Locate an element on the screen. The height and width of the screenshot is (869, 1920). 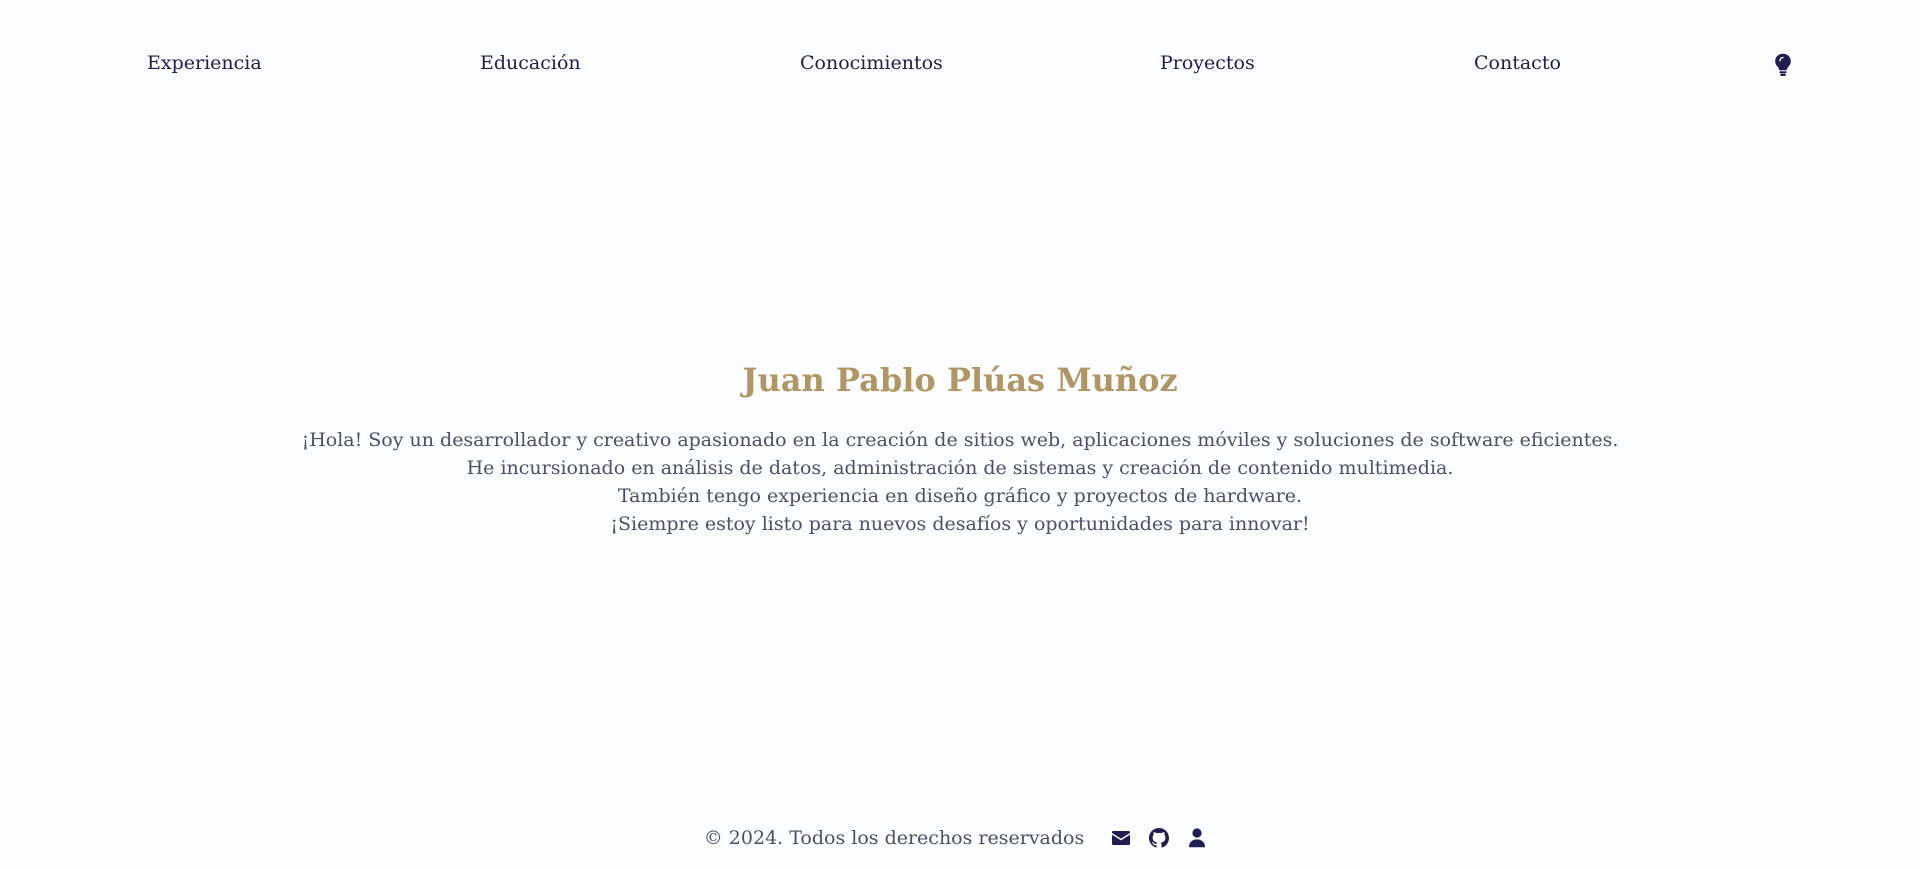
github-icon is located at coordinates (1159, 838).